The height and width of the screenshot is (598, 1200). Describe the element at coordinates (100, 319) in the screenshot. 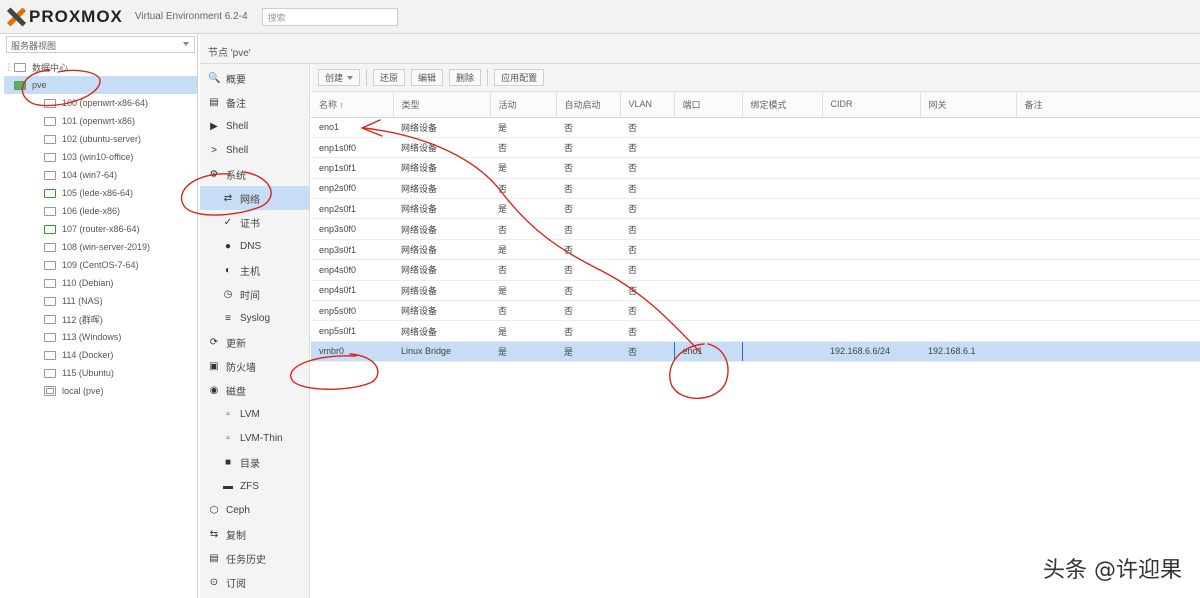

I see `tree-item: 112 (群晖)` at that location.